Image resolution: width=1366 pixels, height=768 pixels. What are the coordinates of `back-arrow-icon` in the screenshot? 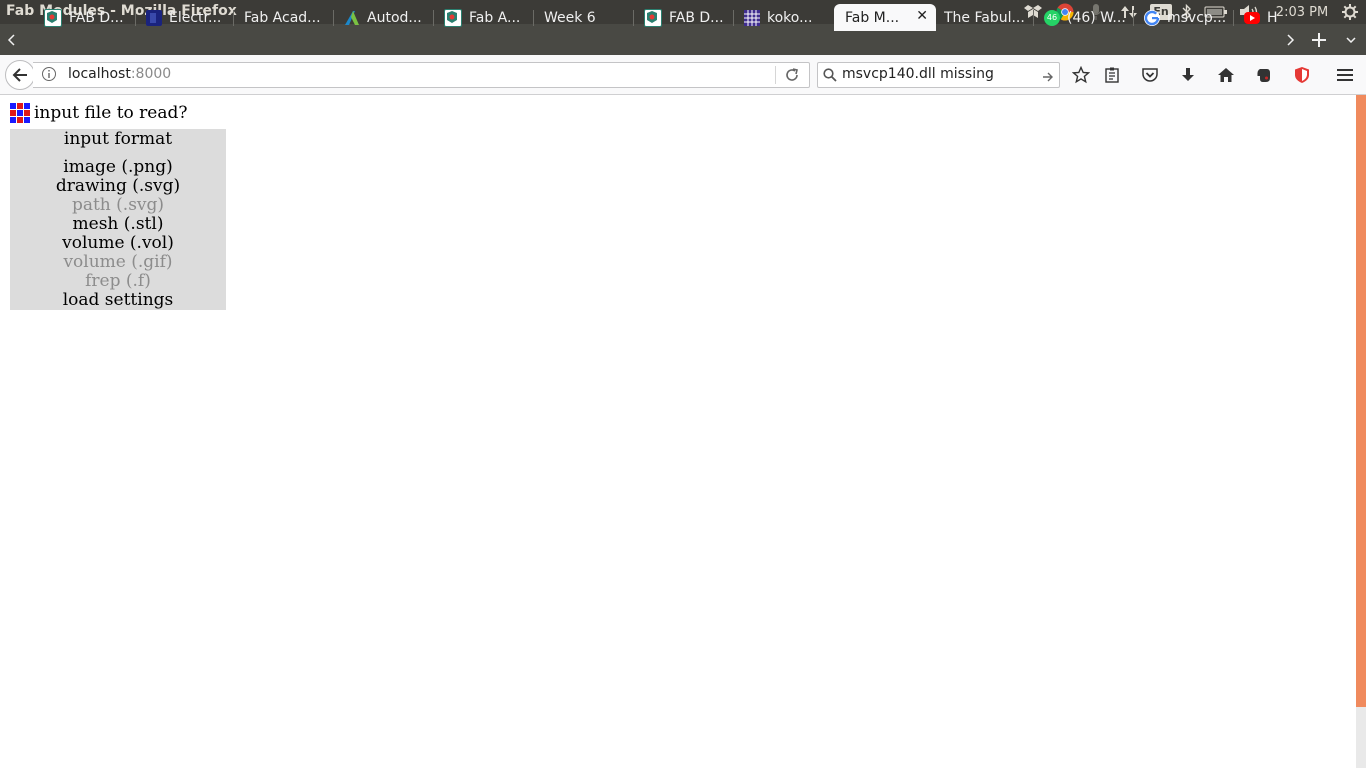 It's located at (19, 75).